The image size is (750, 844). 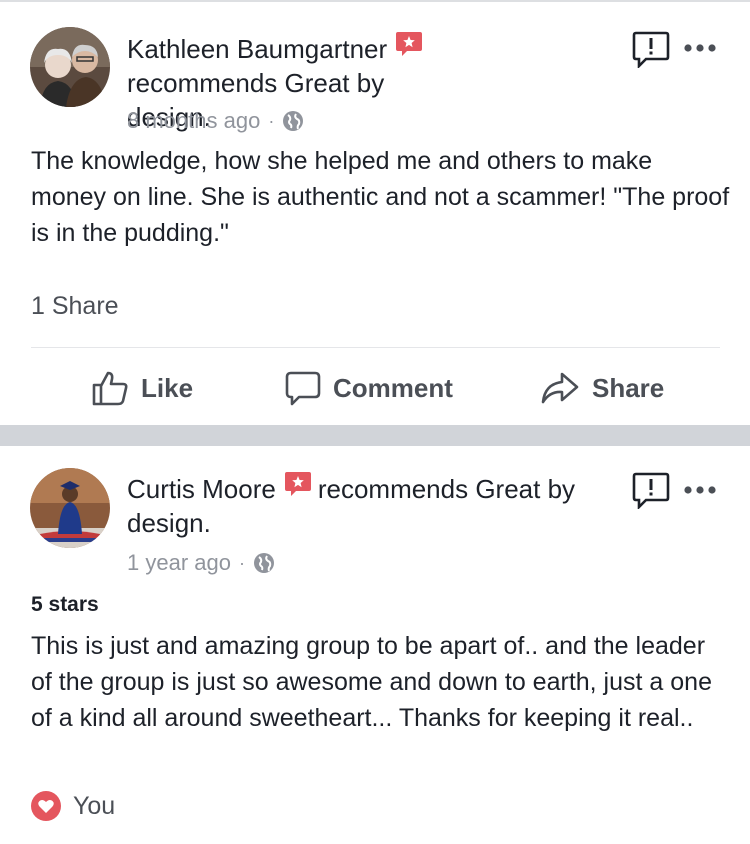 I want to click on heart-reaction-icon, so click(x=46, y=806).